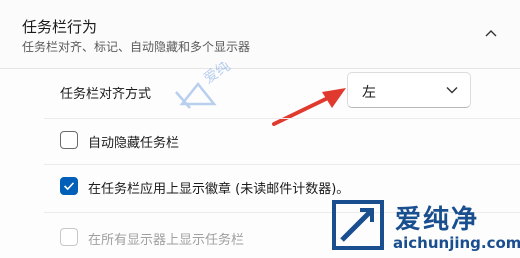  Describe the element at coordinates (69, 237) in the screenshot. I see `all-displays-checkbox` at that location.